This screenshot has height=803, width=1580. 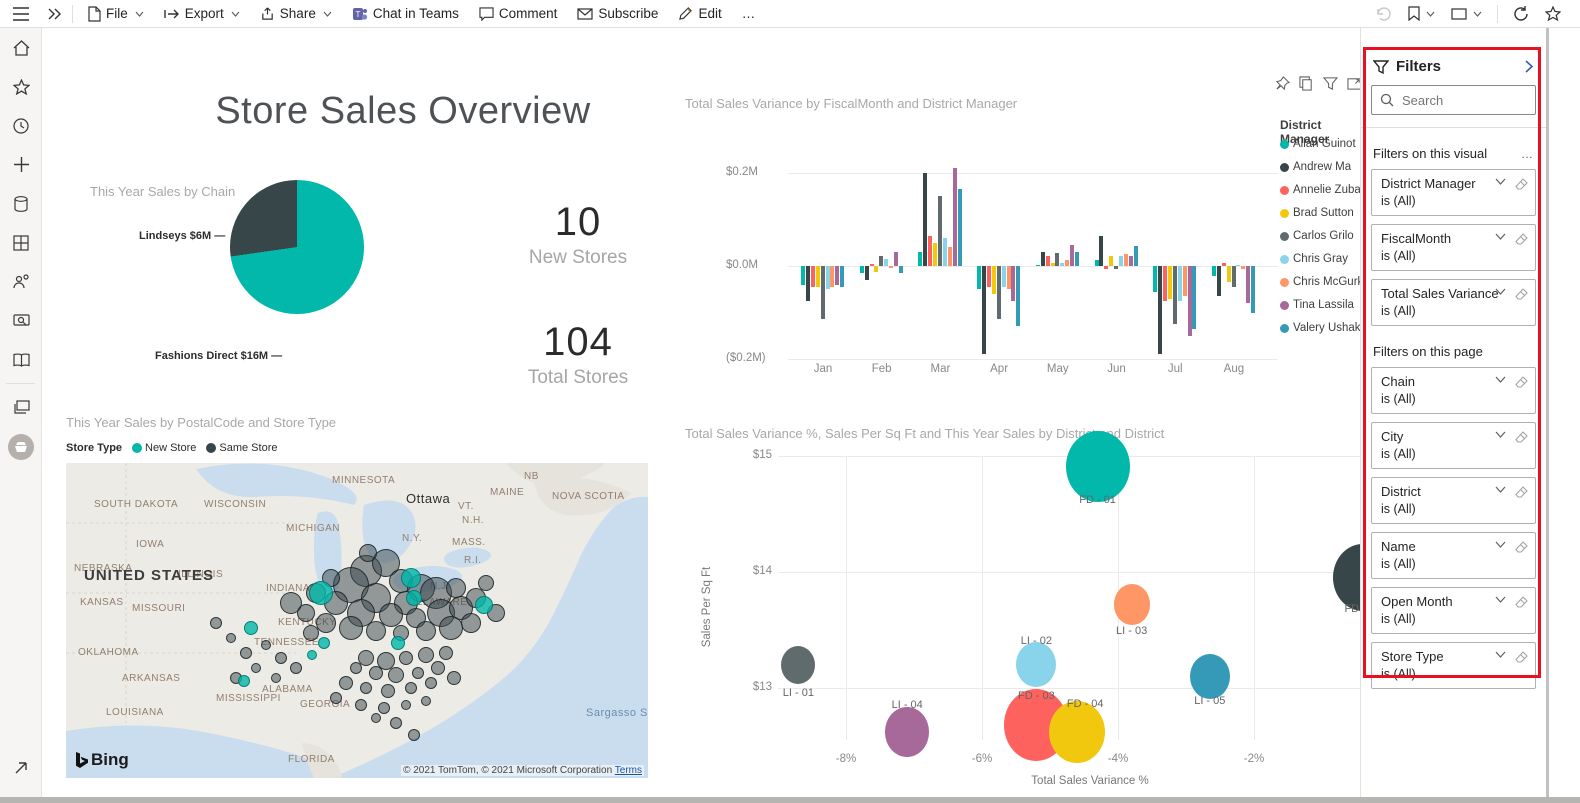 What do you see at coordinates (1466, 14) in the screenshot?
I see `view-icon` at bounding box center [1466, 14].